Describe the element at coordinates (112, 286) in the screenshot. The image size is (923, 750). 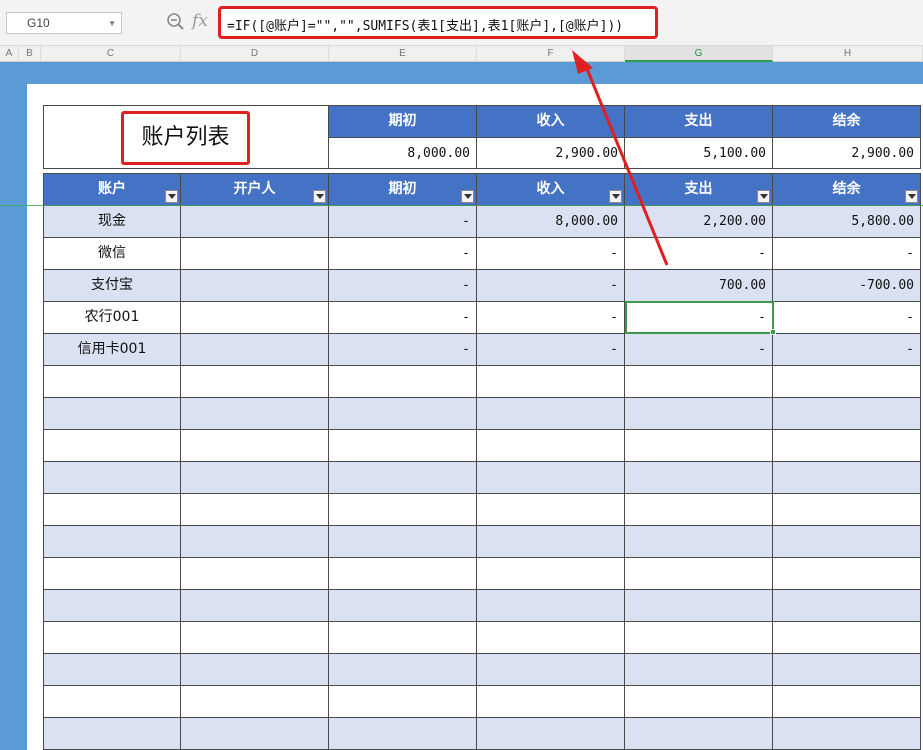
I see `table-cell-account: 支付宝` at that location.